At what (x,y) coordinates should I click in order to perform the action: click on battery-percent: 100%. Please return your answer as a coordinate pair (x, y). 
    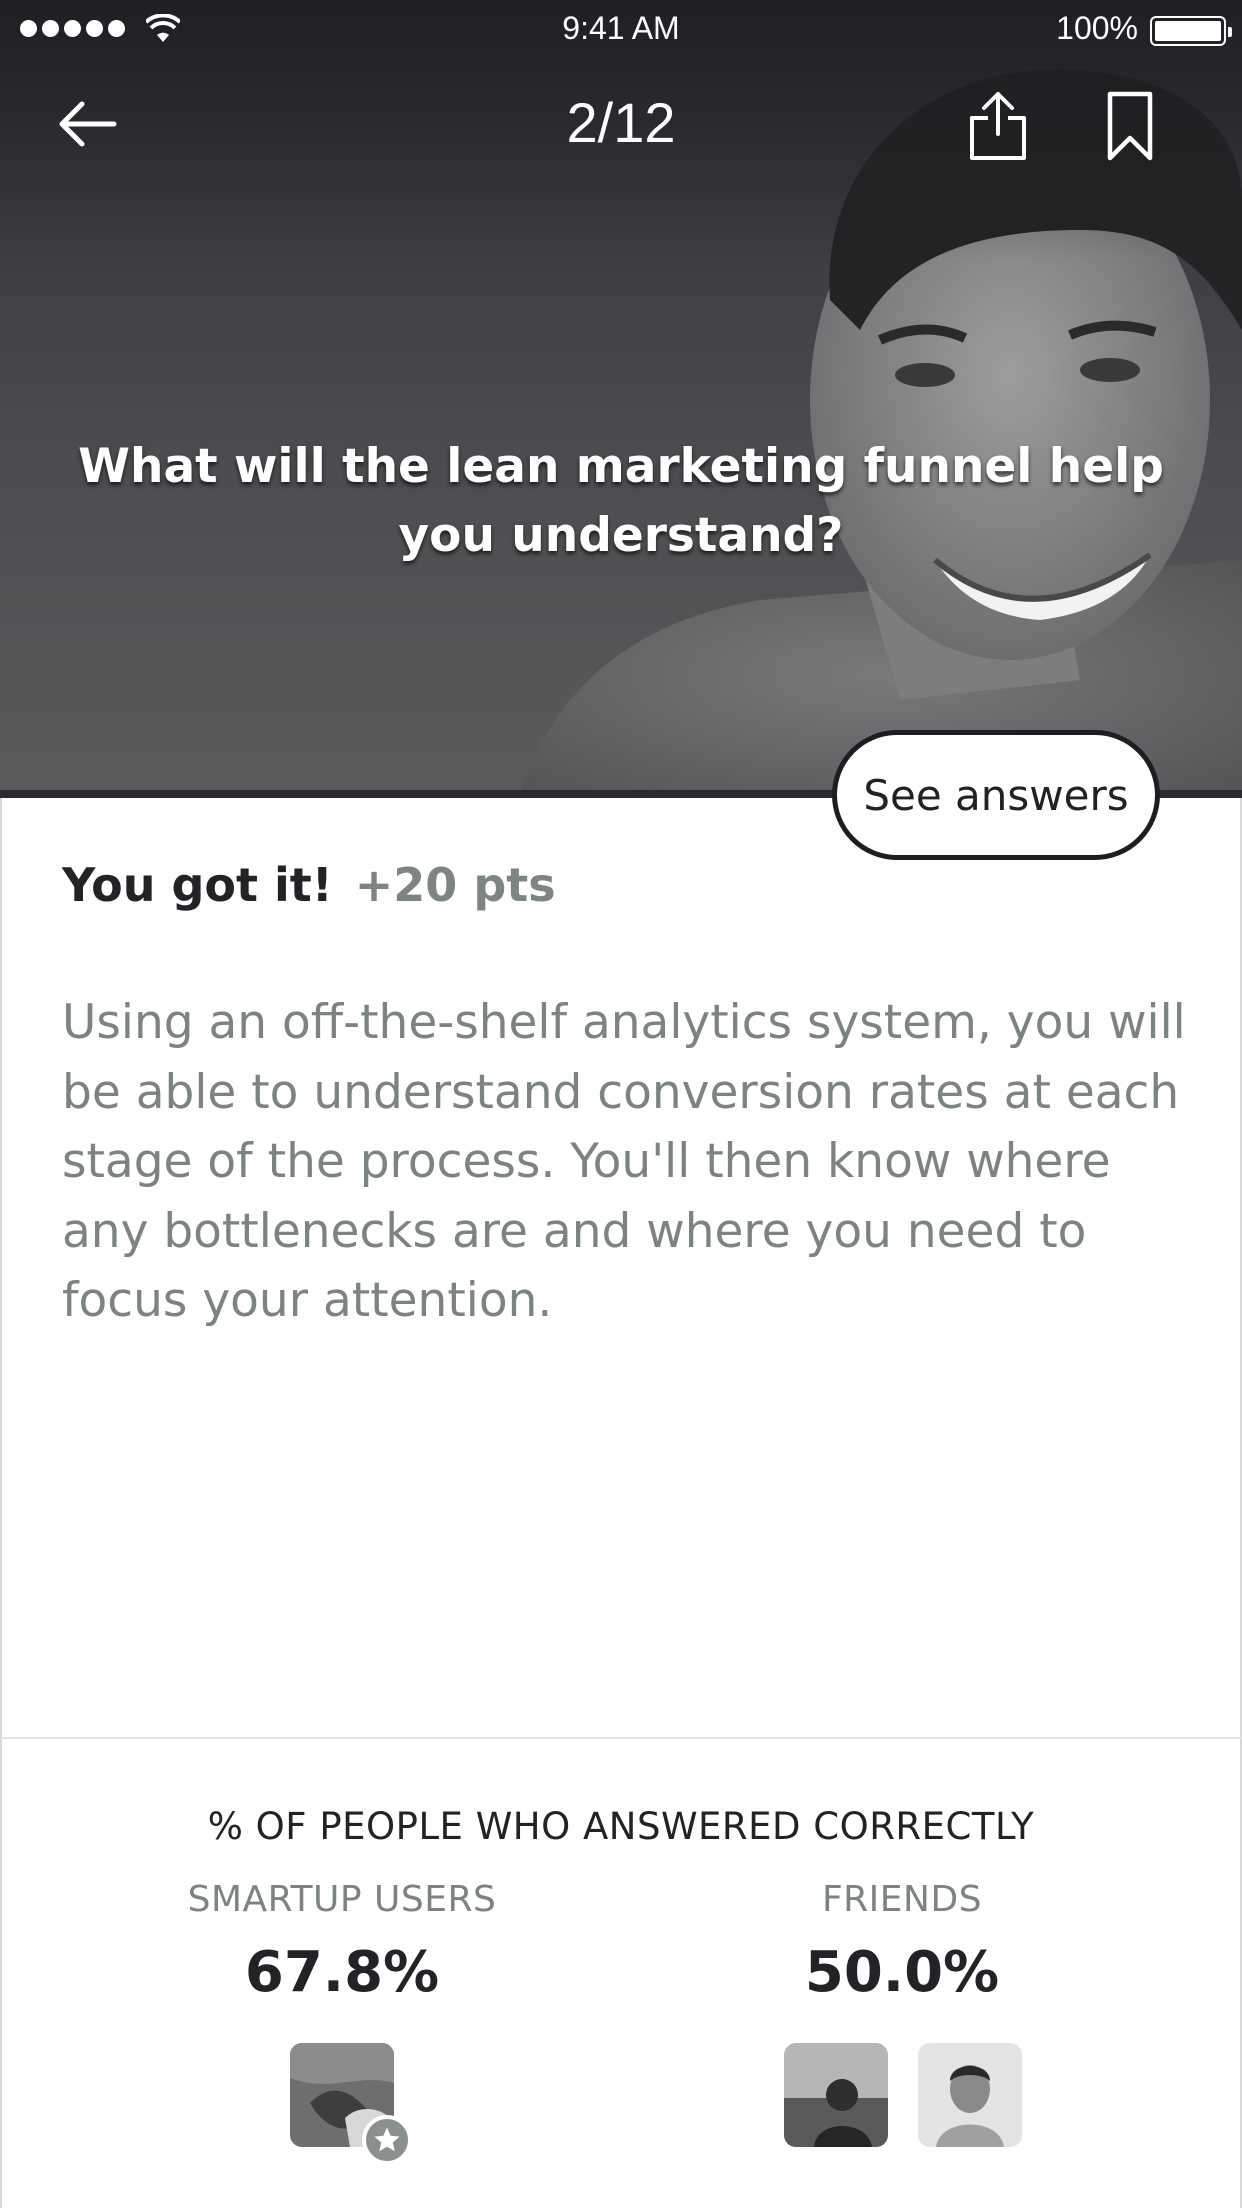
    Looking at the image, I should click on (1097, 28).